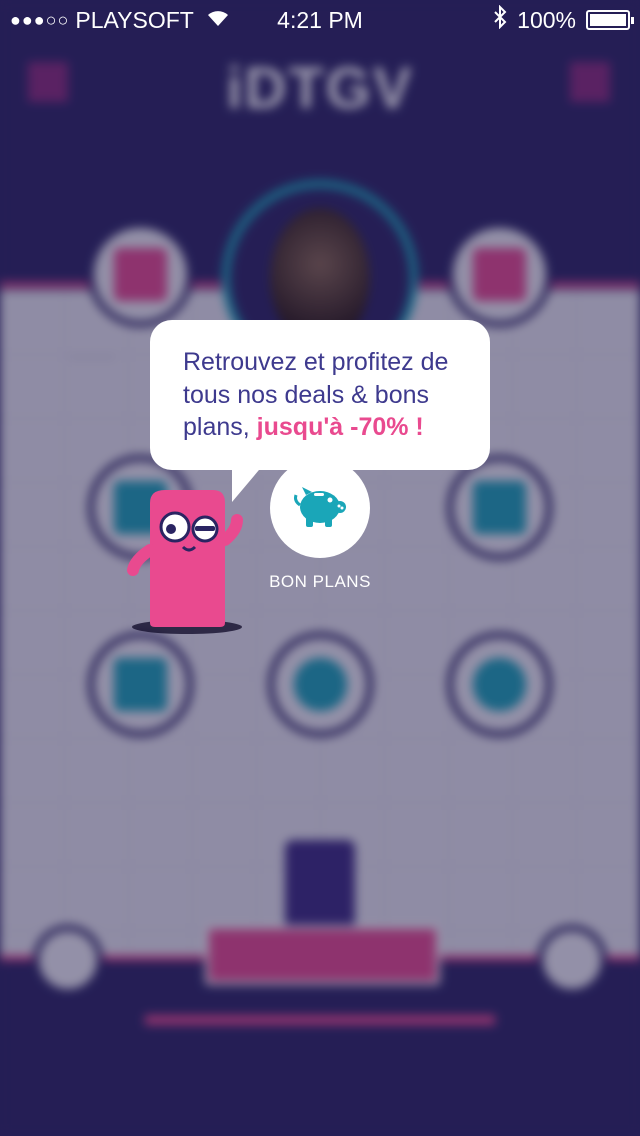  Describe the element at coordinates (218, 20) in the screenshot. I see `wifi-icon` at that location.